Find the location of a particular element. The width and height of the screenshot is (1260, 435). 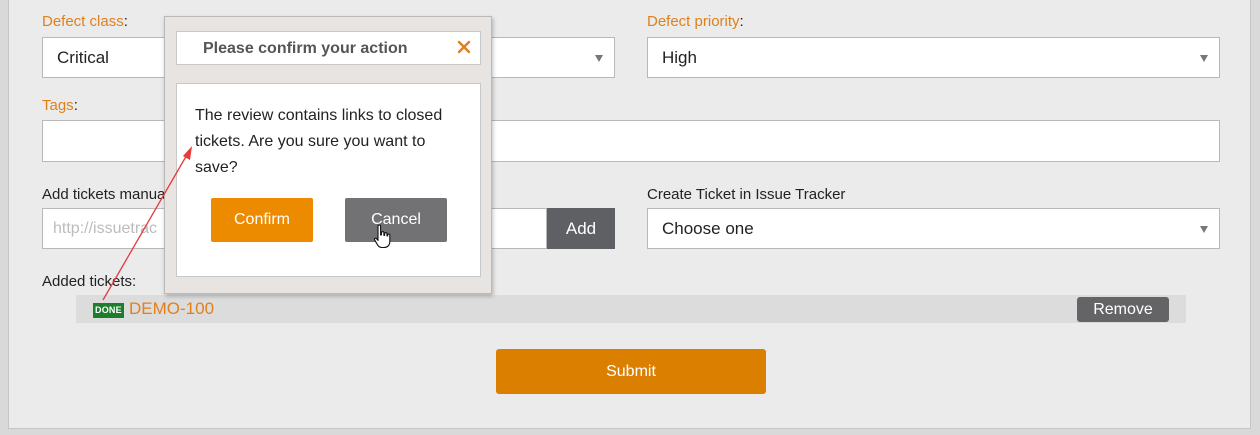

close-icon is located at coordinates (464, 47).